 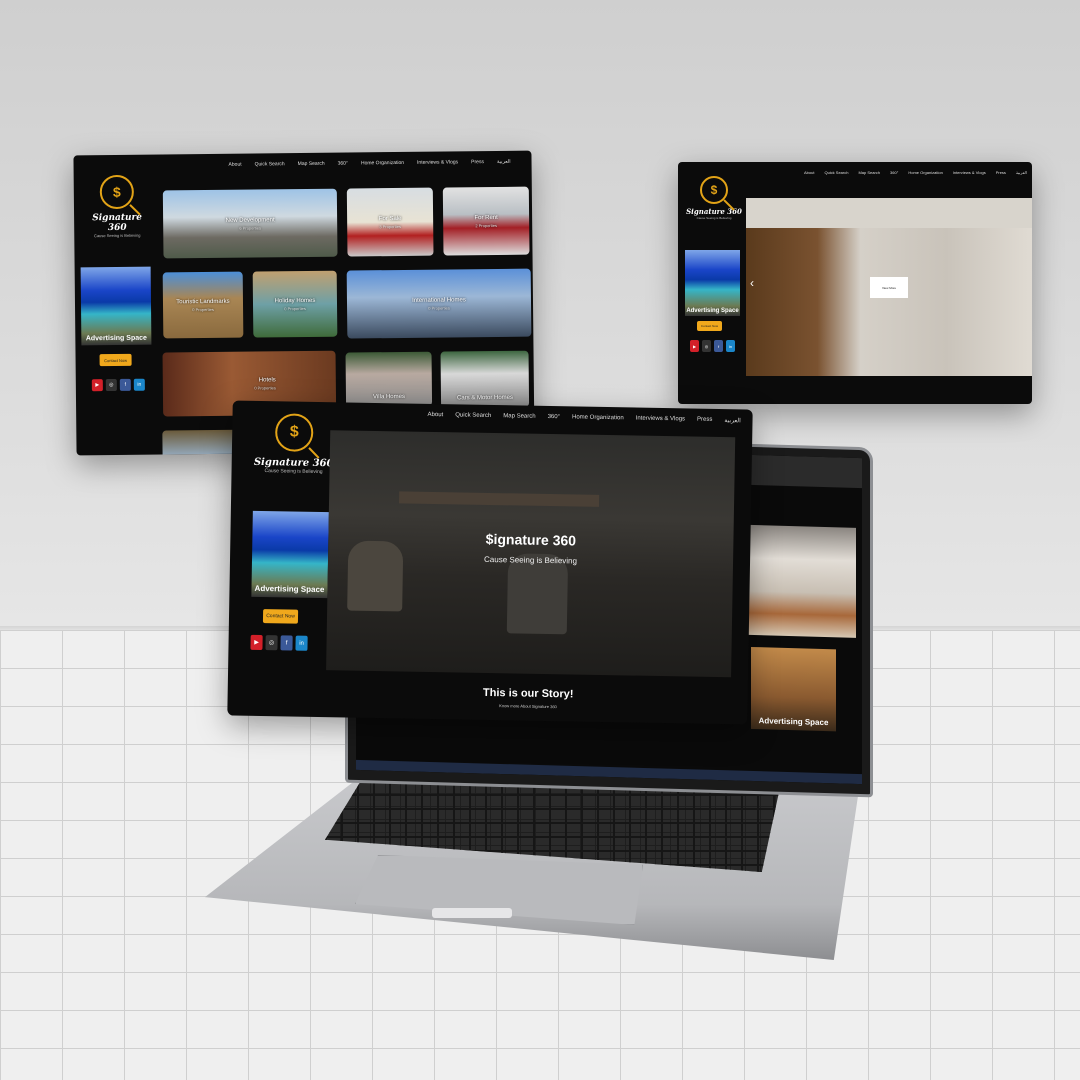 What do you see at coordinates (796, 581) in the screenshot?
I see `interior-image` at bounding box center [796, 581].